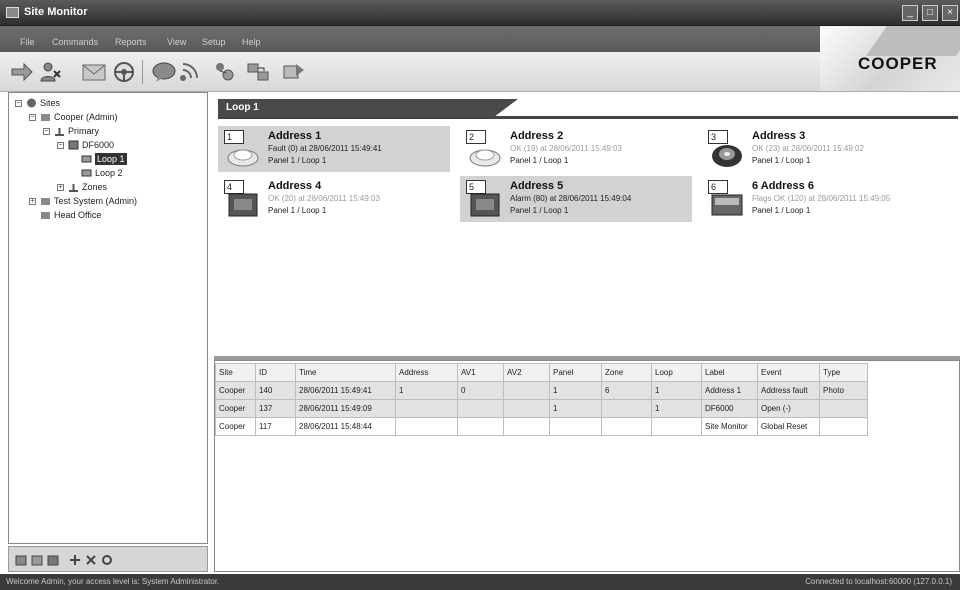 The height and width of the screenshot is (590, 960). What do you see at coordinates (235, 390) in the screenshot?
I see `table-cell: Cooper` at bounding box center [235, 390].